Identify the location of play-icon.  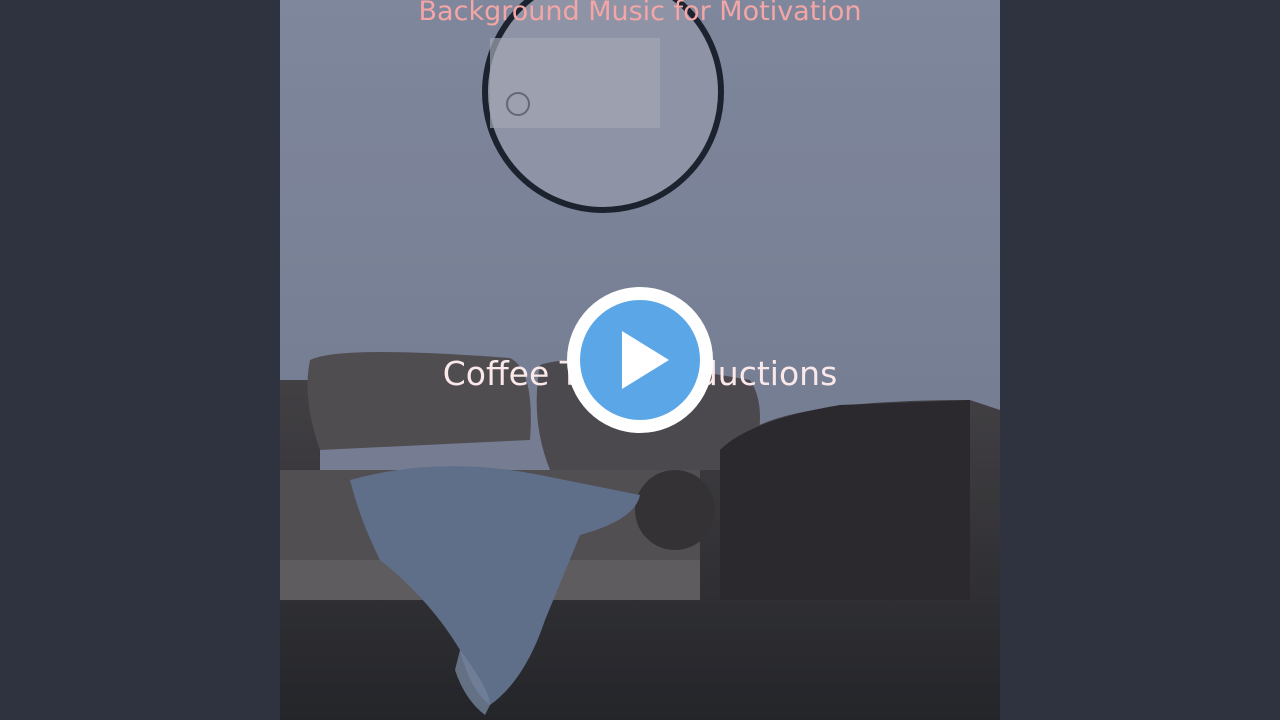
(645, 360).